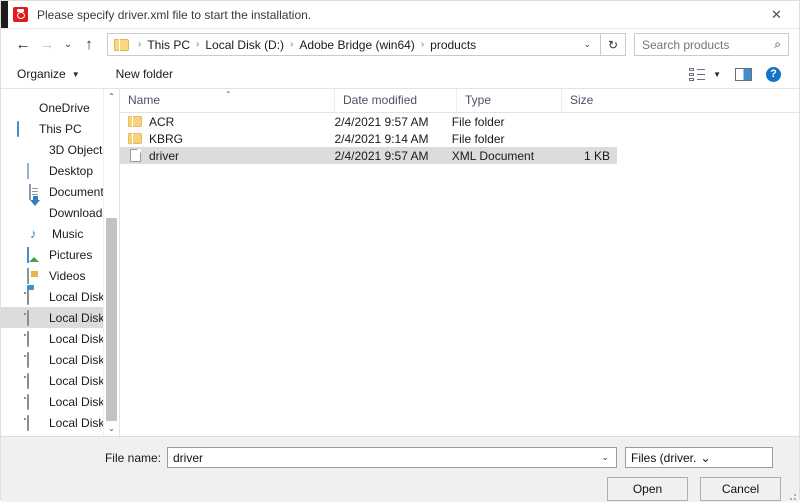 The image size is (800, 502). I want to click on music-icon: ♪, so click(33, 233).